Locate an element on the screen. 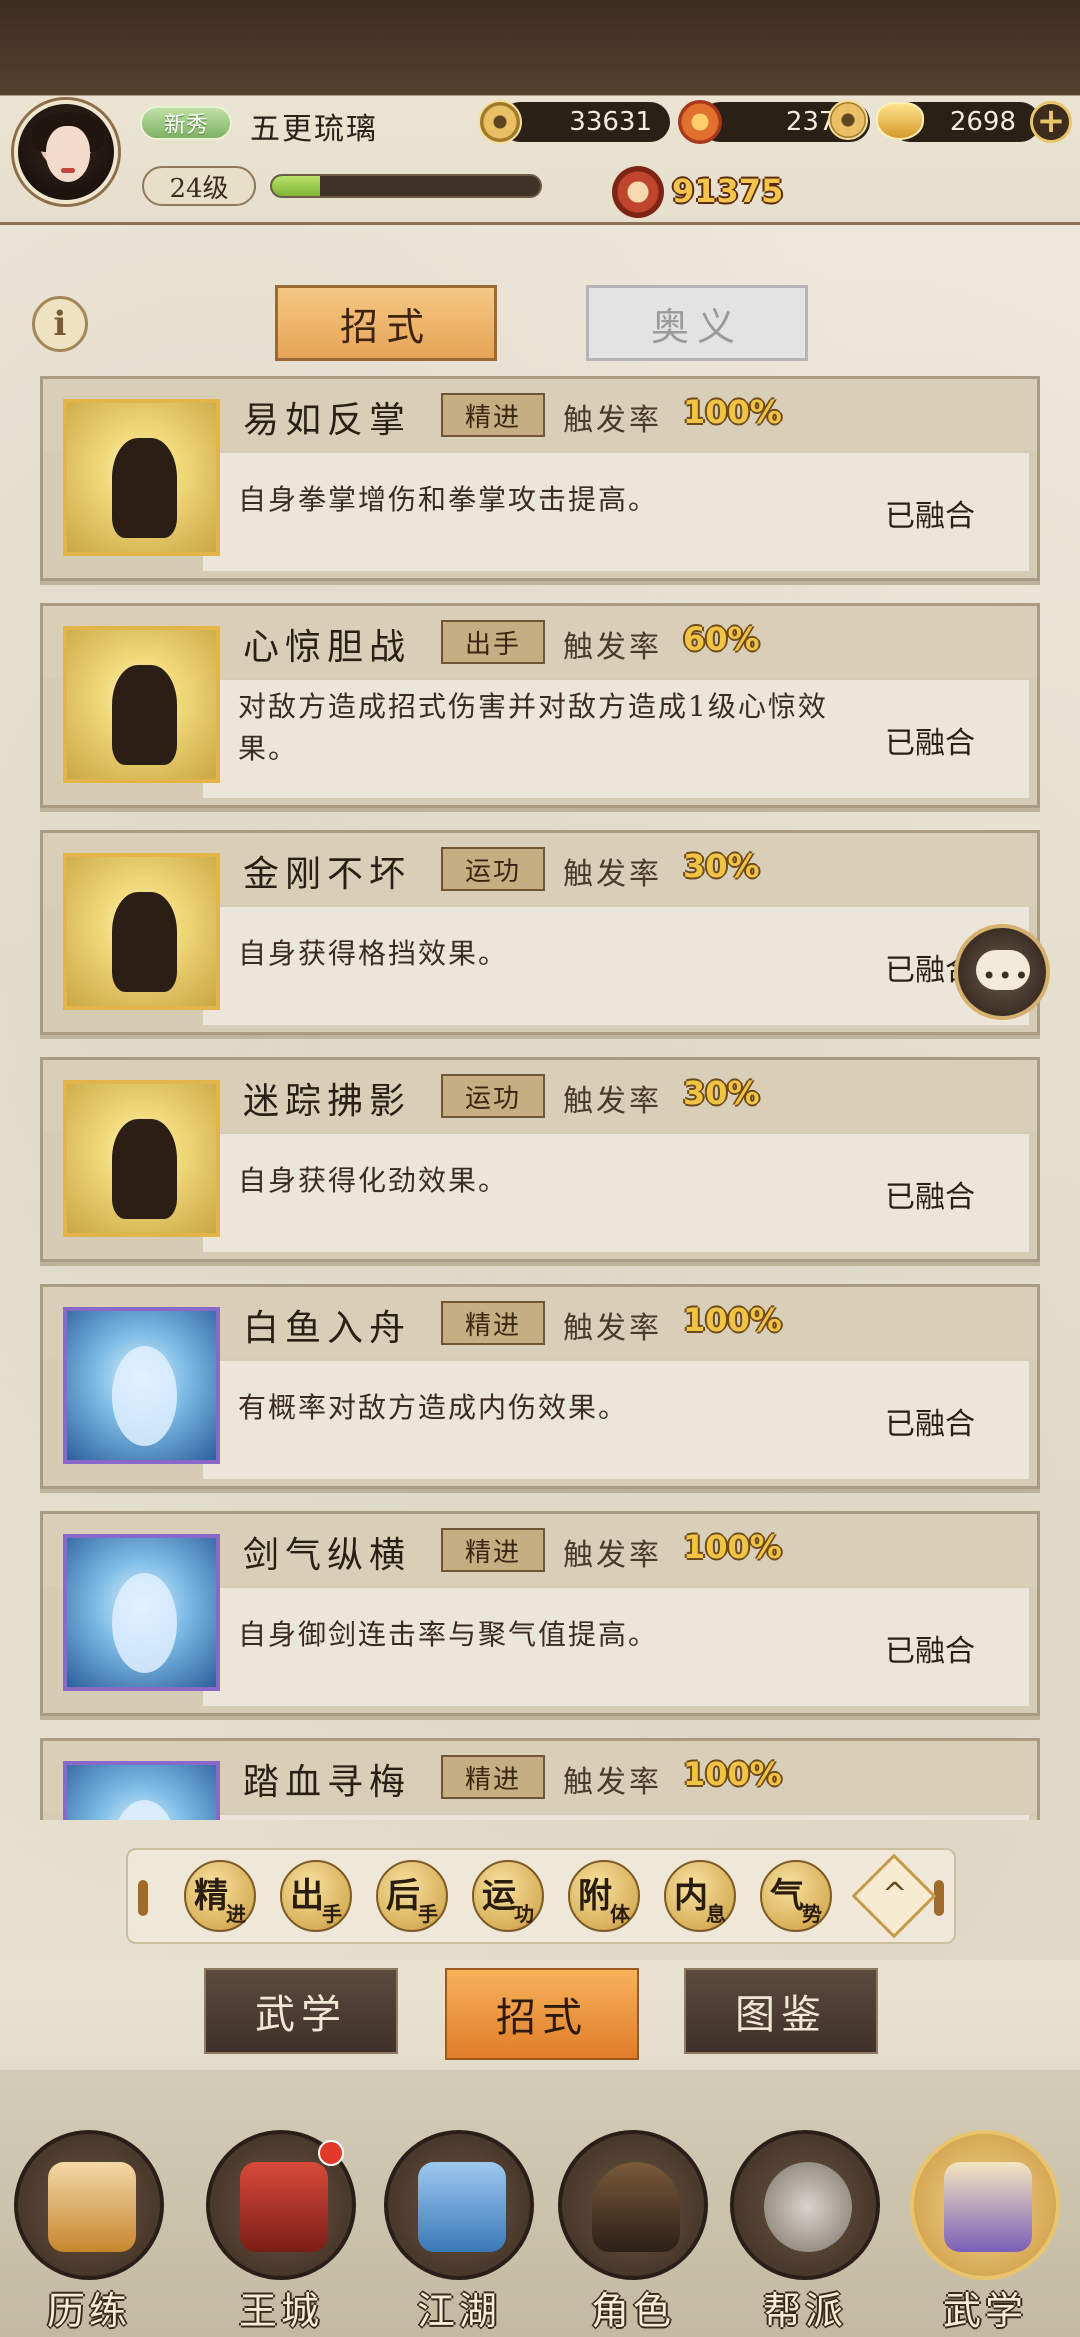  nav-item-bangpai: 帮派 is located at coordinates (805, 2231).